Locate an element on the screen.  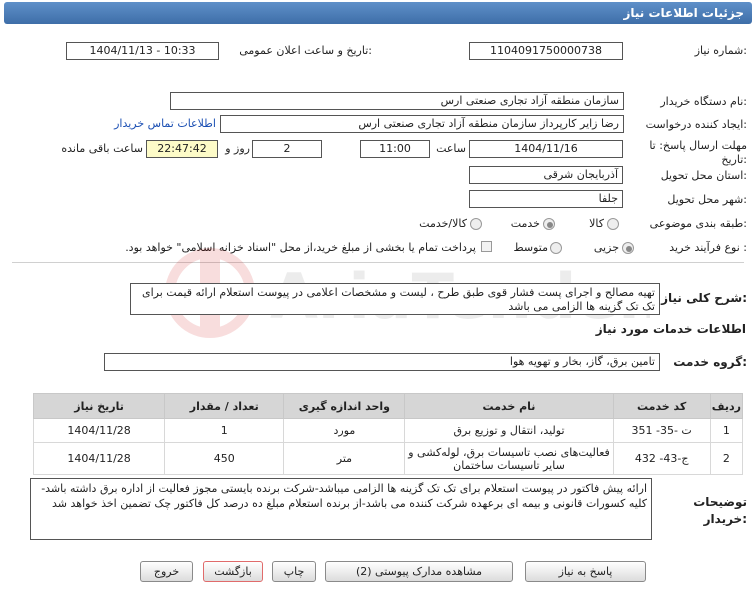
exit-button: خروج is located at coordinates (166, 571).